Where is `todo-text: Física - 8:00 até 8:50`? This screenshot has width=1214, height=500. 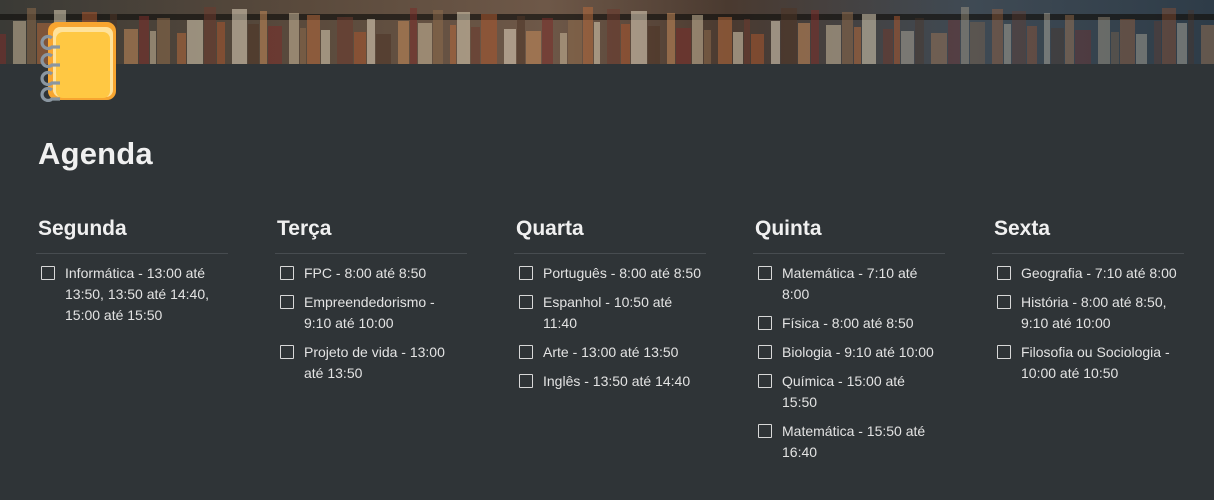
todo-text: Física - 8:00 até 8:50 is located at coordinates (862, 323).